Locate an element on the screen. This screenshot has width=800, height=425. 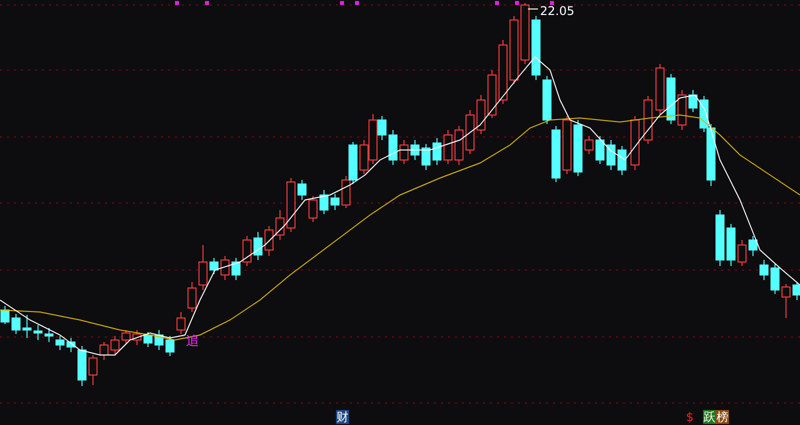
dollar-marker: $ is located at coordinates (690, 417).